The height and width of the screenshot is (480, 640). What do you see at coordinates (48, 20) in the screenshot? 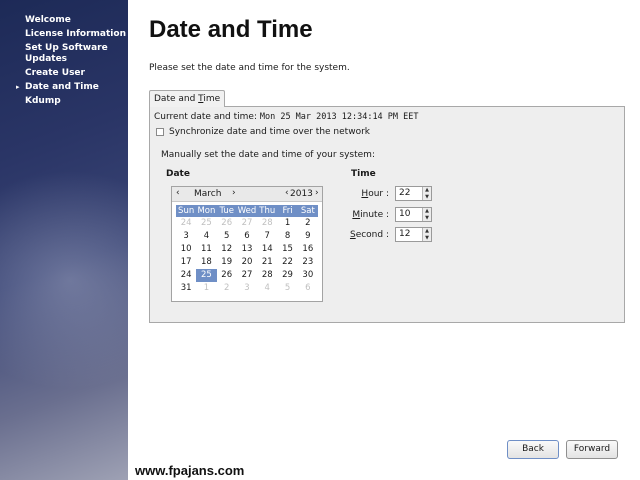
I see `sidebar-item-label: Welcome` at bounding box center [48, 20].